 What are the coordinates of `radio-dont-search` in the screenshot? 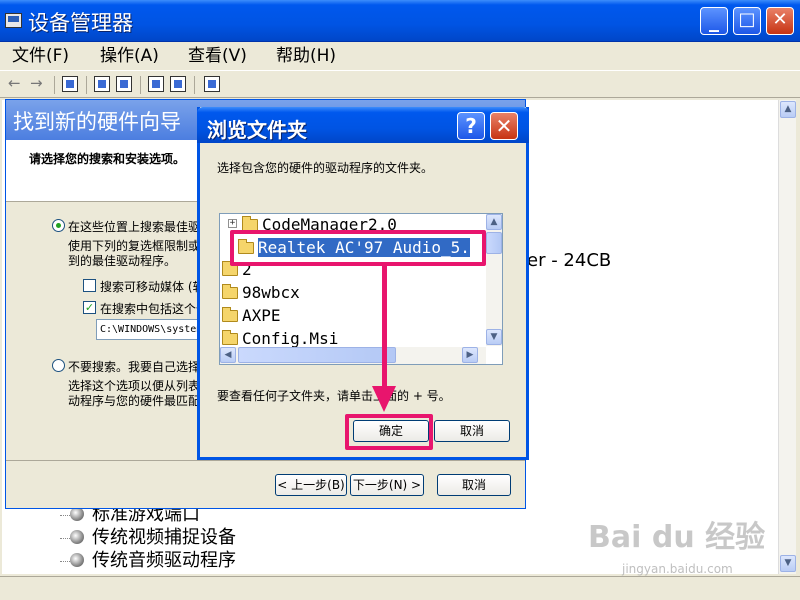 It's located at (58, 365).